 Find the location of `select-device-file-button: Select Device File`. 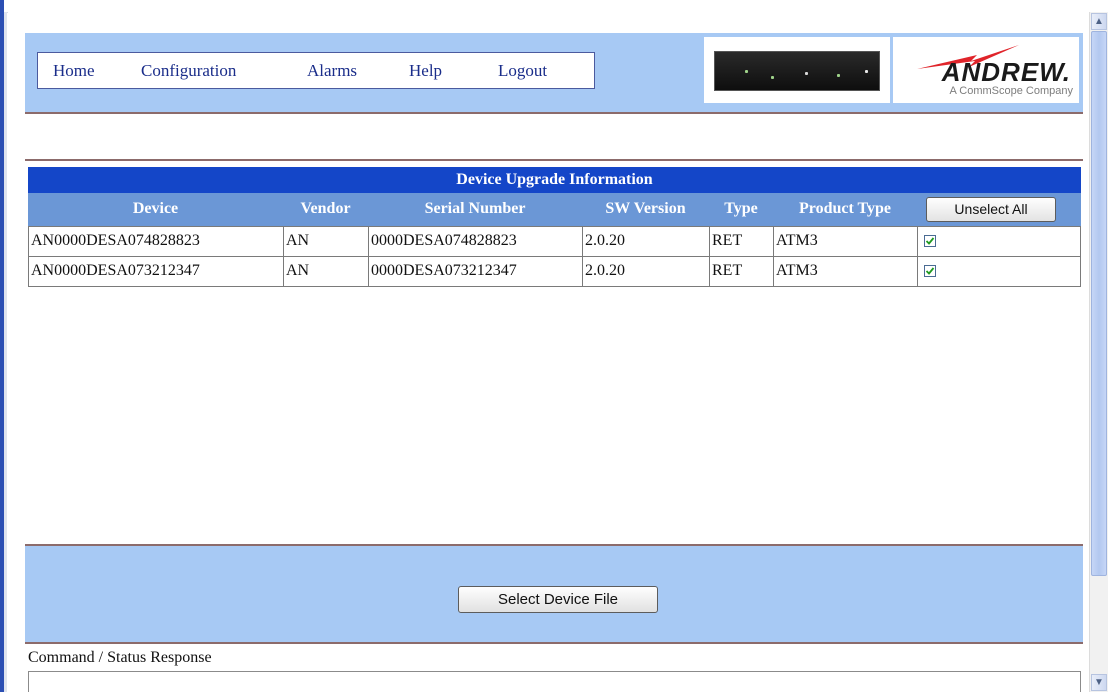

select-device-file-button: Select Device File is located at coordinates (558, 599).